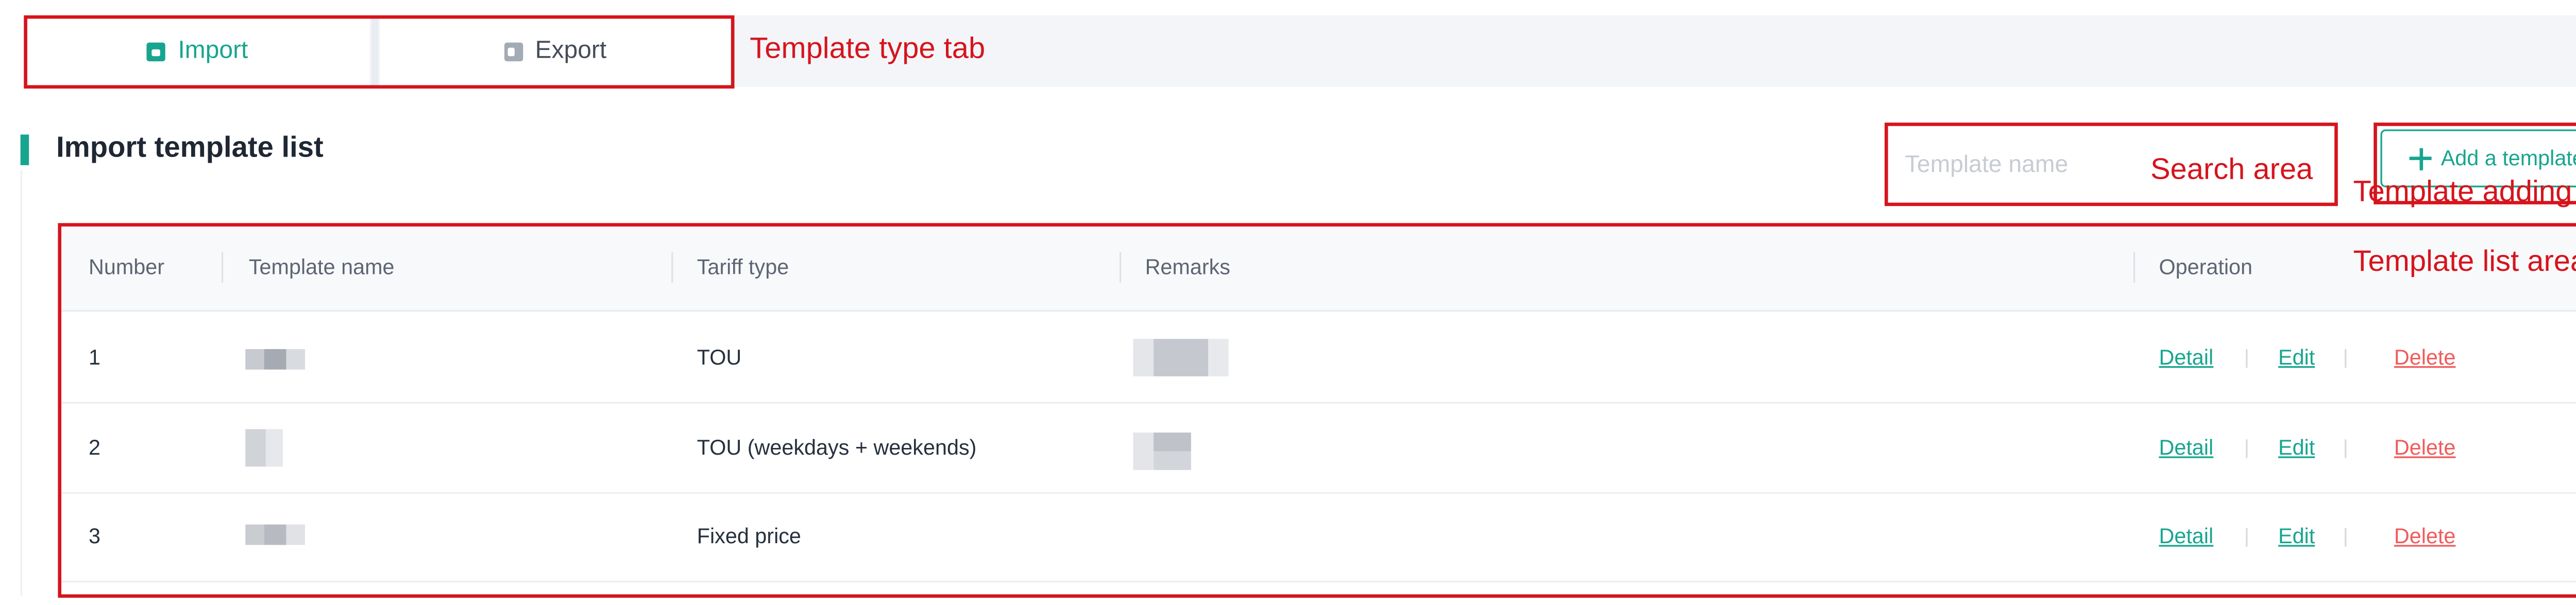  What do you see at coordinates (190, 147) in the screenshot?
I see `section-title: Import template list` at bounding box center [190, 147].